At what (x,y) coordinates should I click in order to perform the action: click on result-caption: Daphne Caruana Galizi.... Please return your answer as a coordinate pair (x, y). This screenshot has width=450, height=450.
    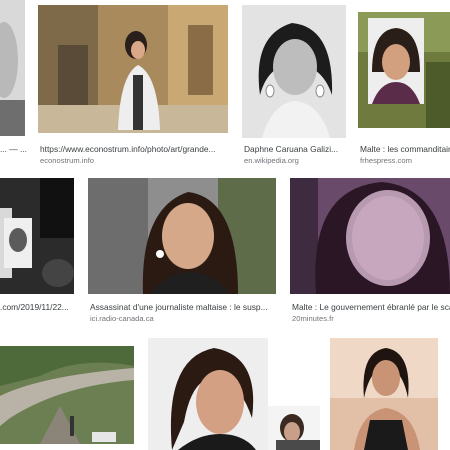
    Looking at the image, I should click on (291, 149).